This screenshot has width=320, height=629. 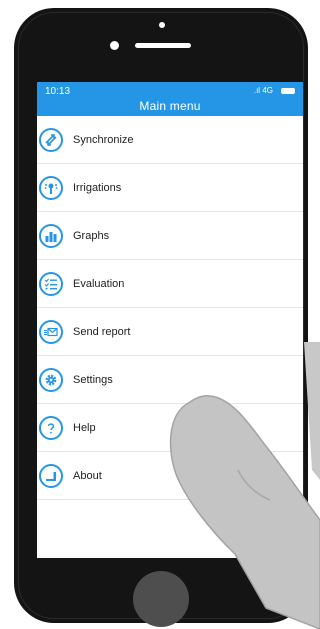 What do you see at coordinates (84, 427) in the screenshot?
I see `menu-label-help: Help` at bounding box center [84, 427].